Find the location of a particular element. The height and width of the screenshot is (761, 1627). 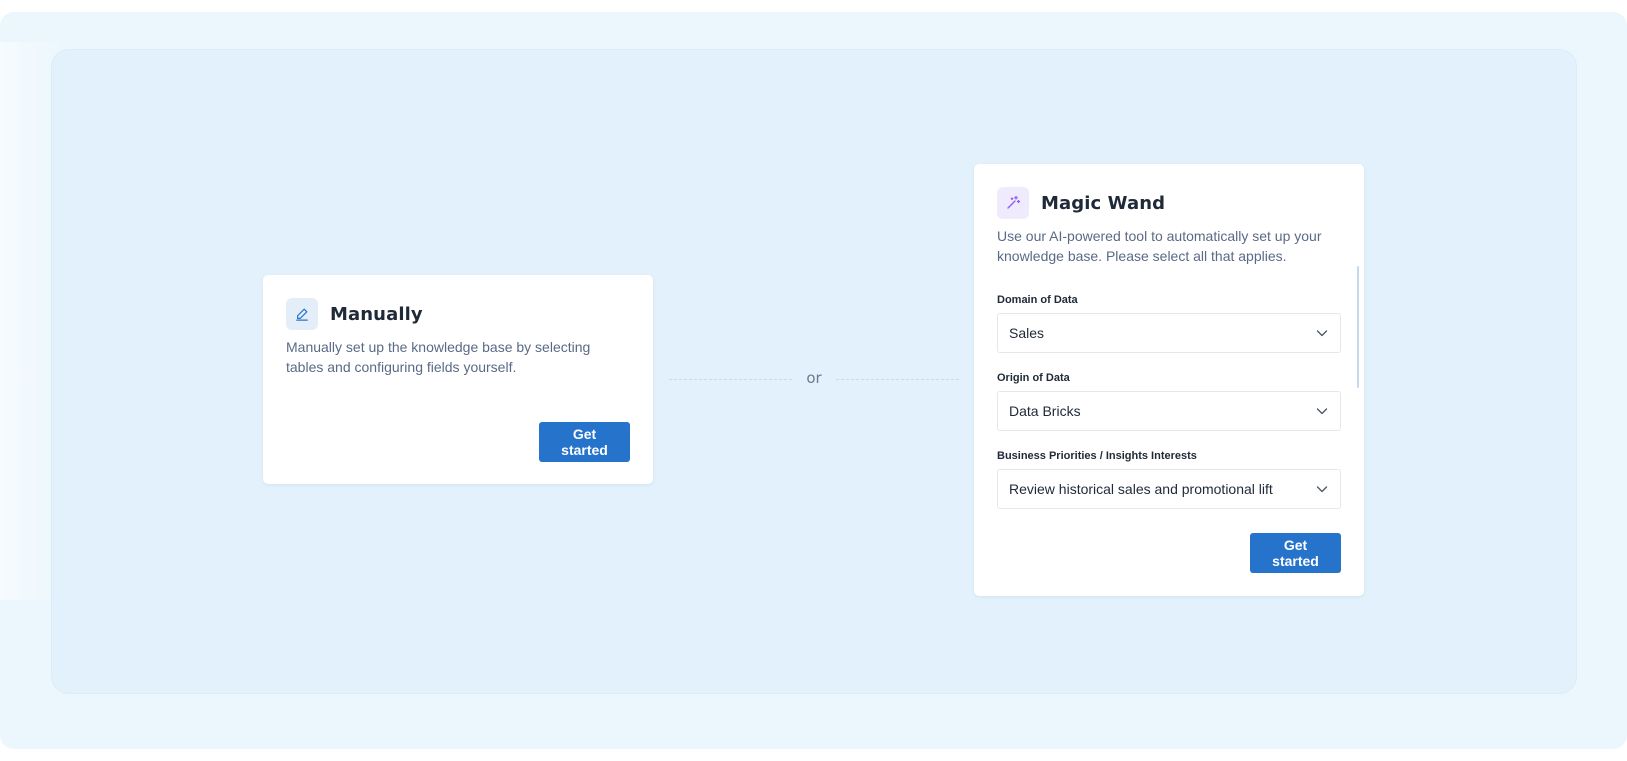

magic-card-header: Magic Wand is located at coordinates (1081, 203).